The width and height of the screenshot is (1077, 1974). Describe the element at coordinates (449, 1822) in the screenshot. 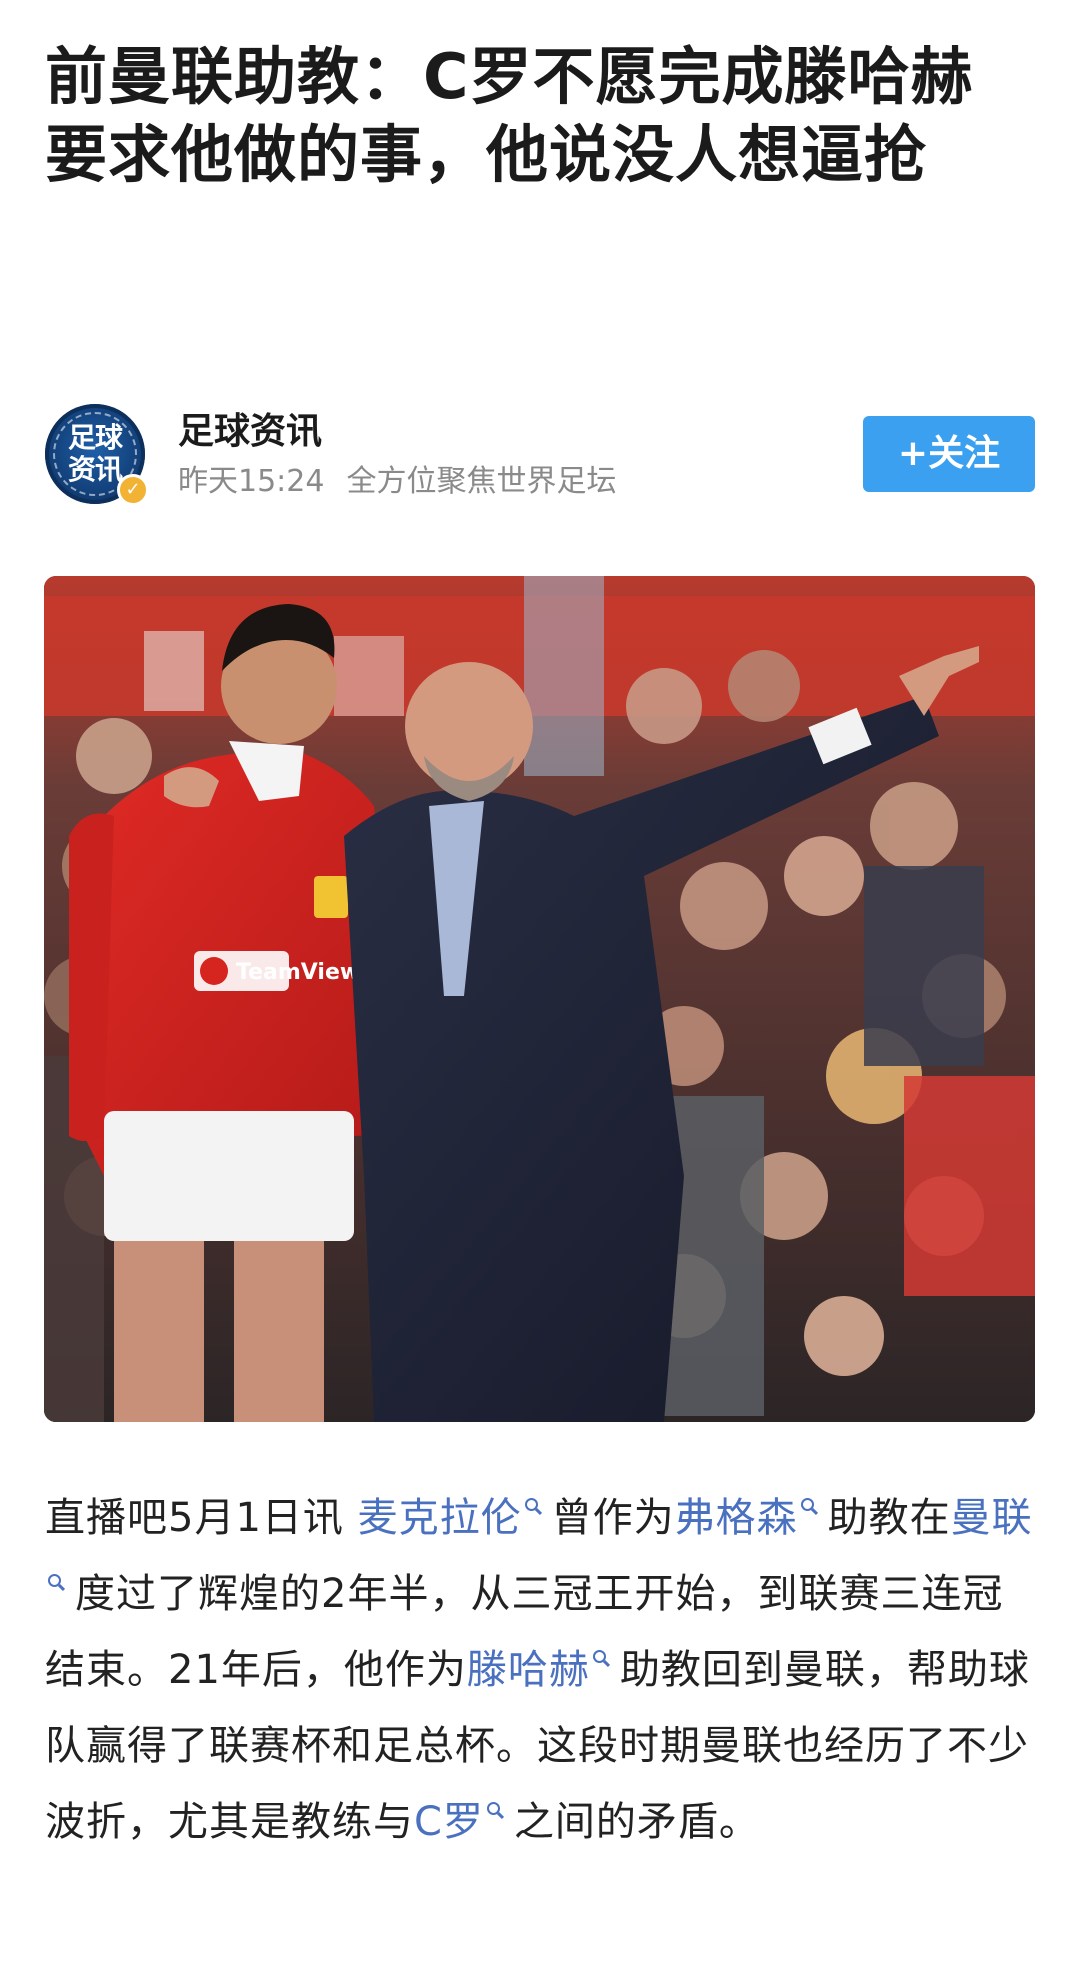

I see `tag-link-cristiano-ronaldo: C罗` at that location.